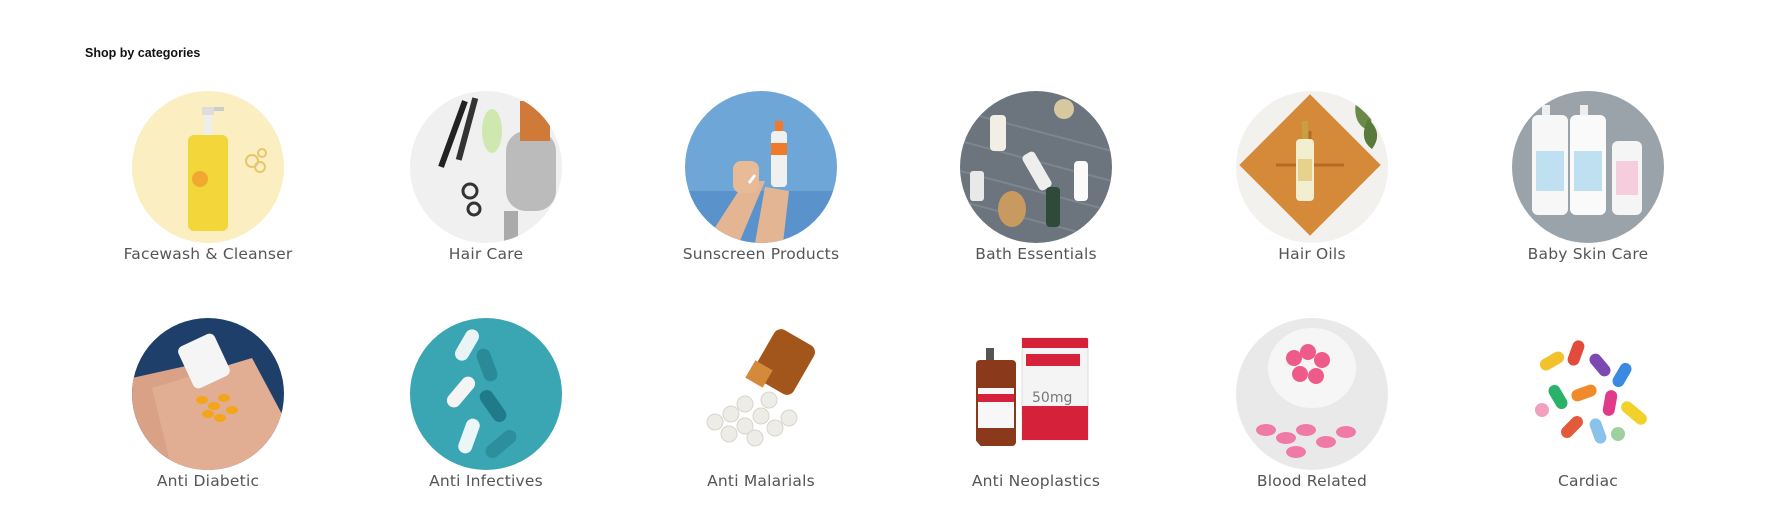 This screenshot has width=1765, height=532. Describe the element at coordinates (1312, 167) in the screenshot. I see `hair-oil-bottle-image` at that location.